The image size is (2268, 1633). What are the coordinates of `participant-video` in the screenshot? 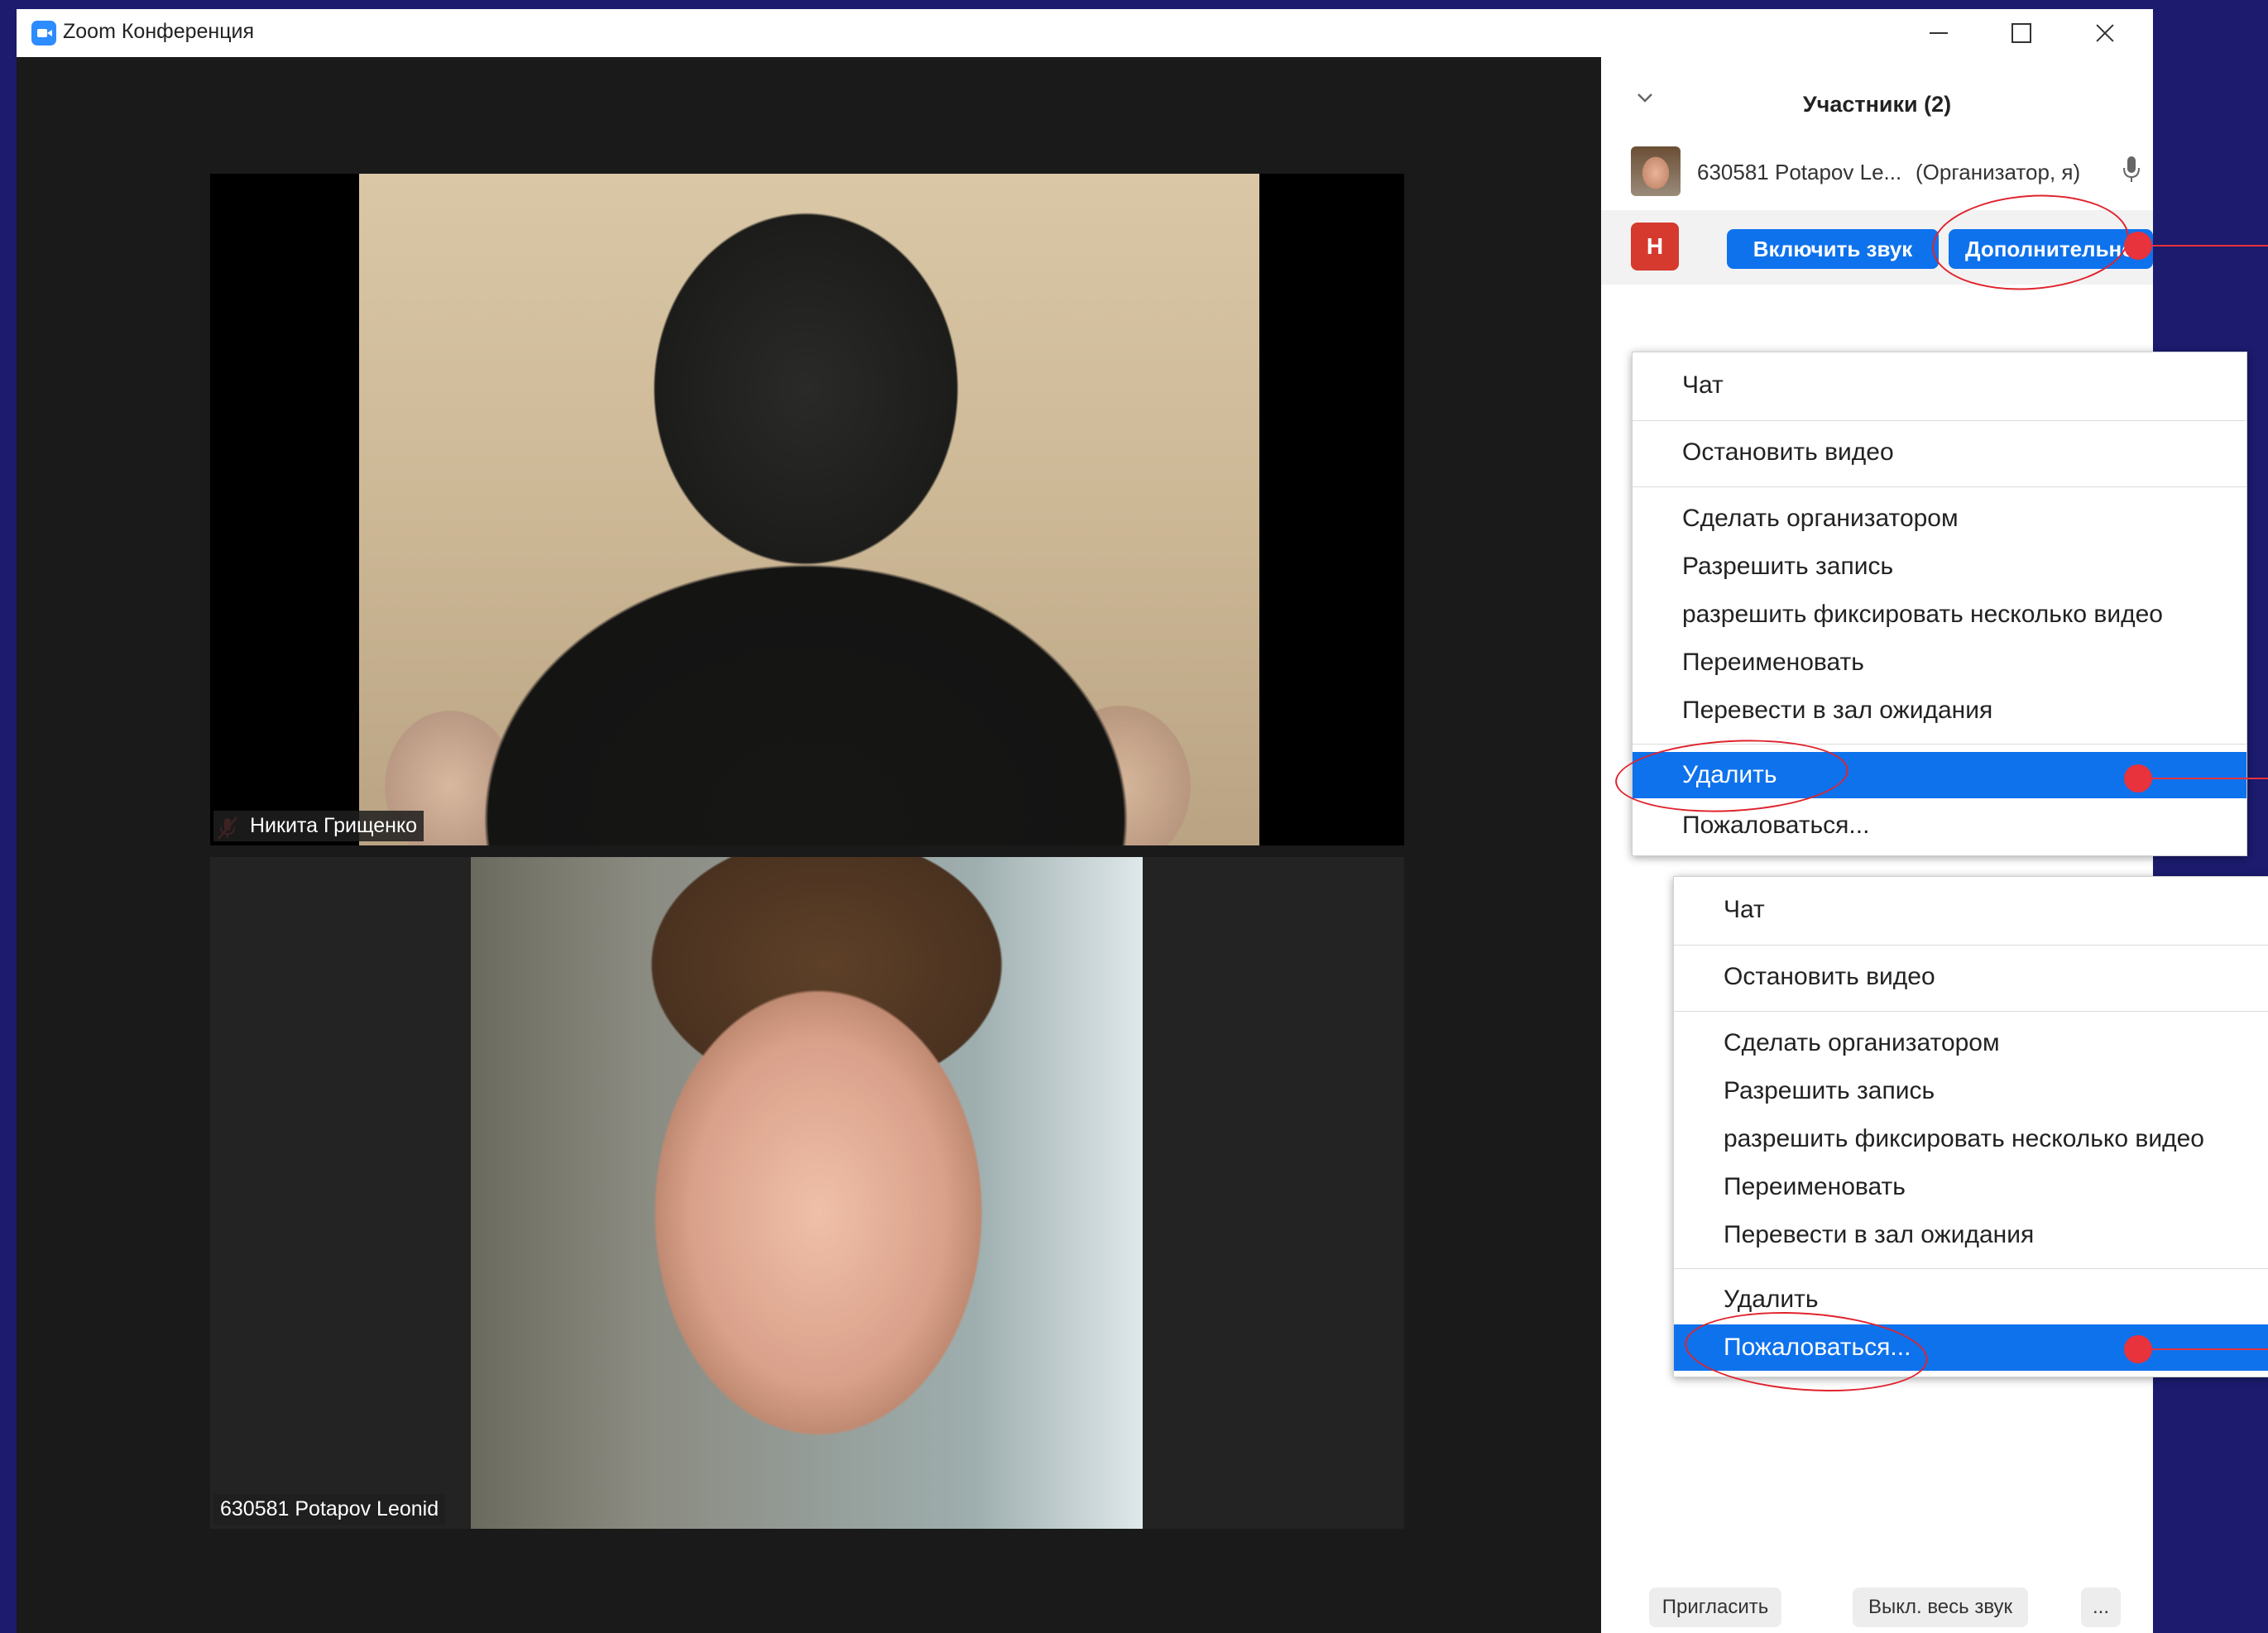 It's located at (807, 1193).